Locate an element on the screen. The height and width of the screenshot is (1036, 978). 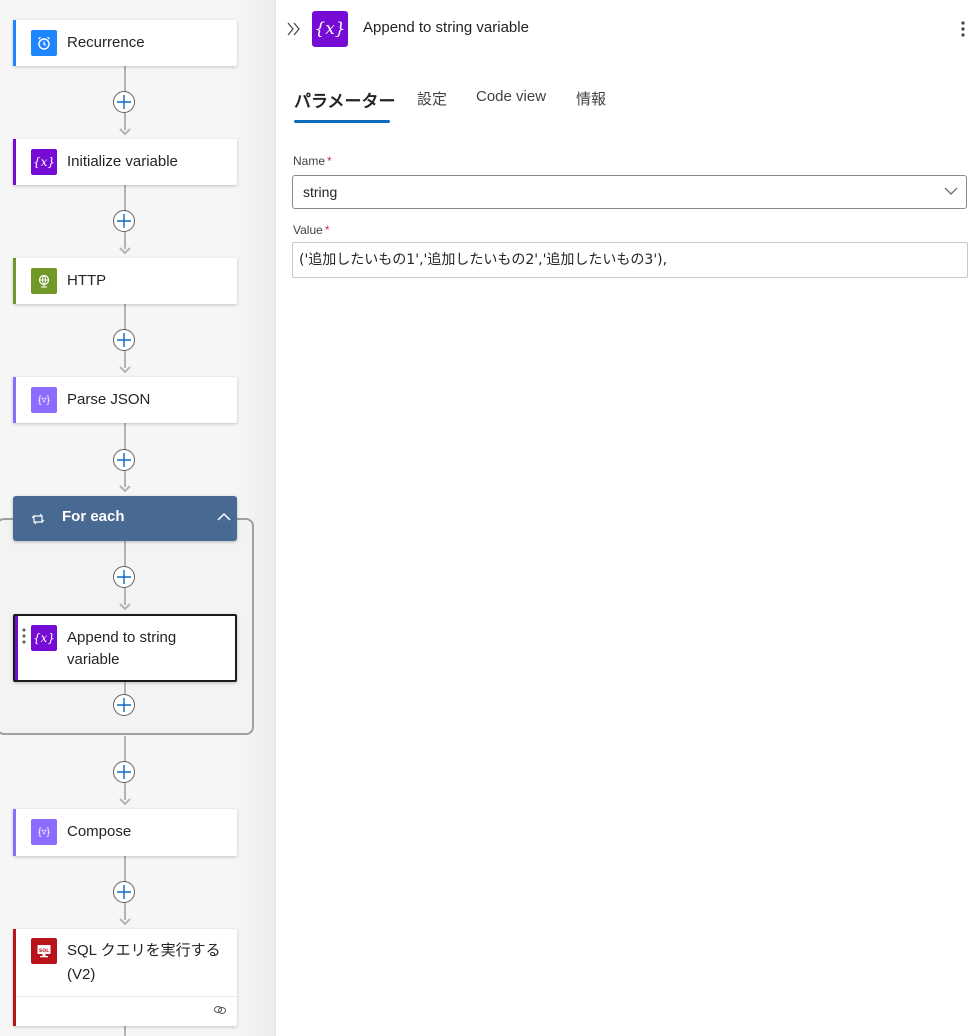
step-label-line2: variable is located at coordinates (93, 659).